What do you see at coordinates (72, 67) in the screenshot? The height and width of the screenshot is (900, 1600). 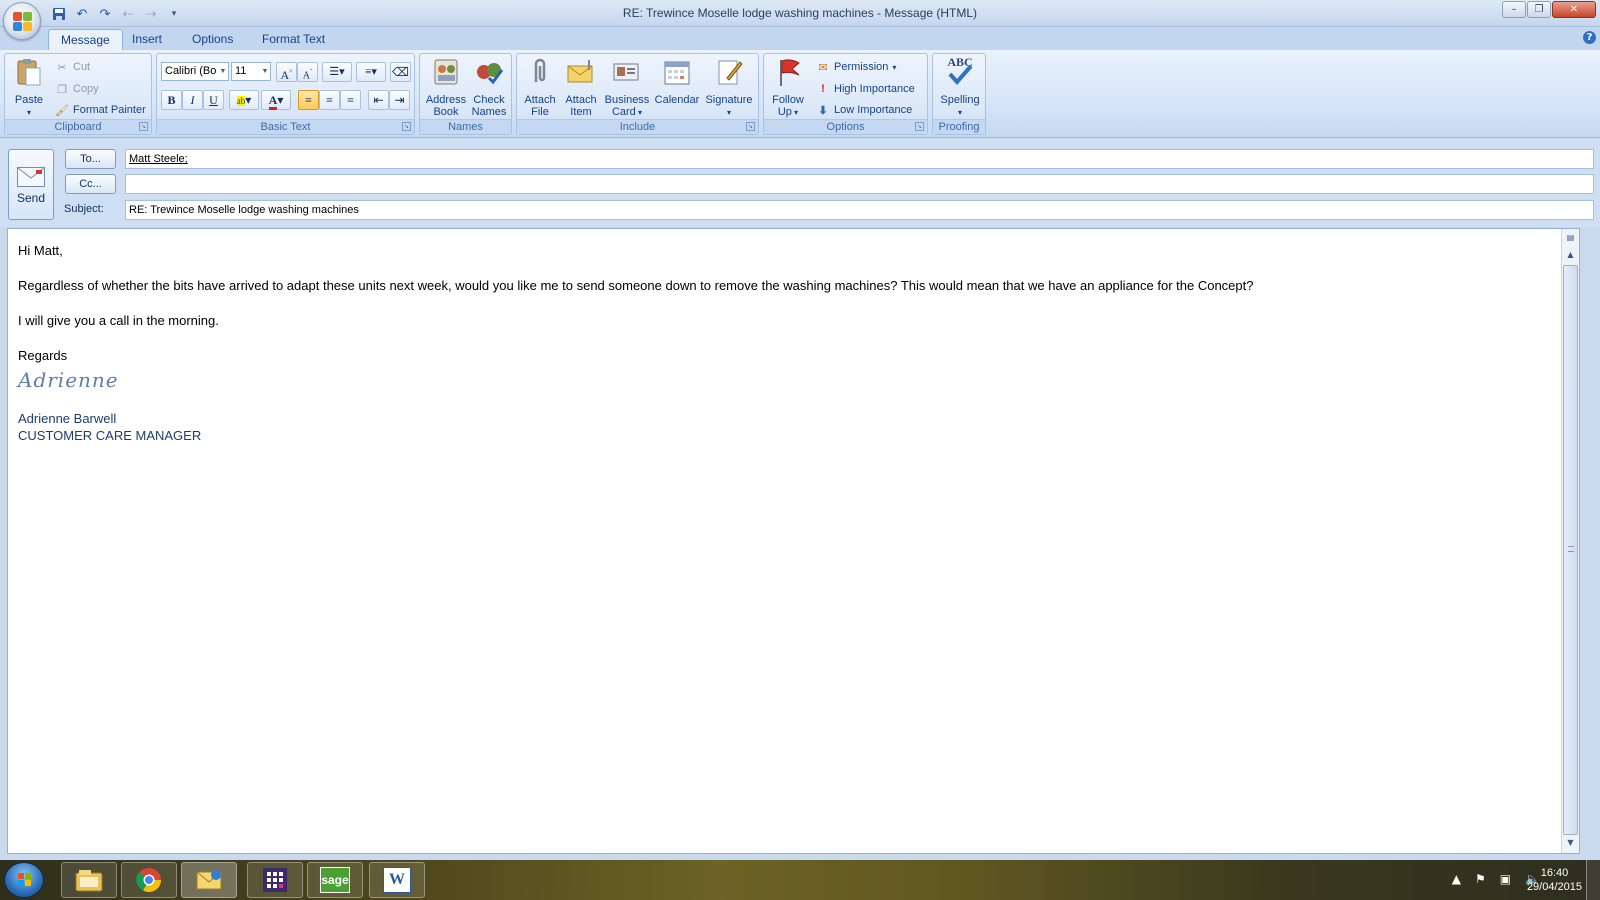 I see `cut-button: ✂ Cut` at bounding box center [72, 67].